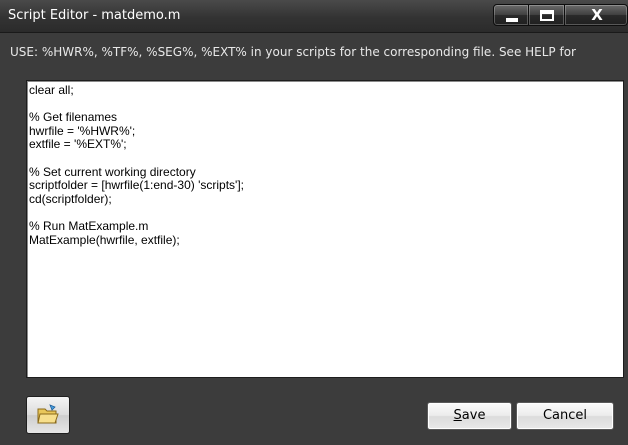 This screenshot has width=628, height=445. What do you see at coordinates (314, 16) in the screenshot?
I see `title-bar: Script Editor - matdemo.m X` at bounding box center [314, 16].